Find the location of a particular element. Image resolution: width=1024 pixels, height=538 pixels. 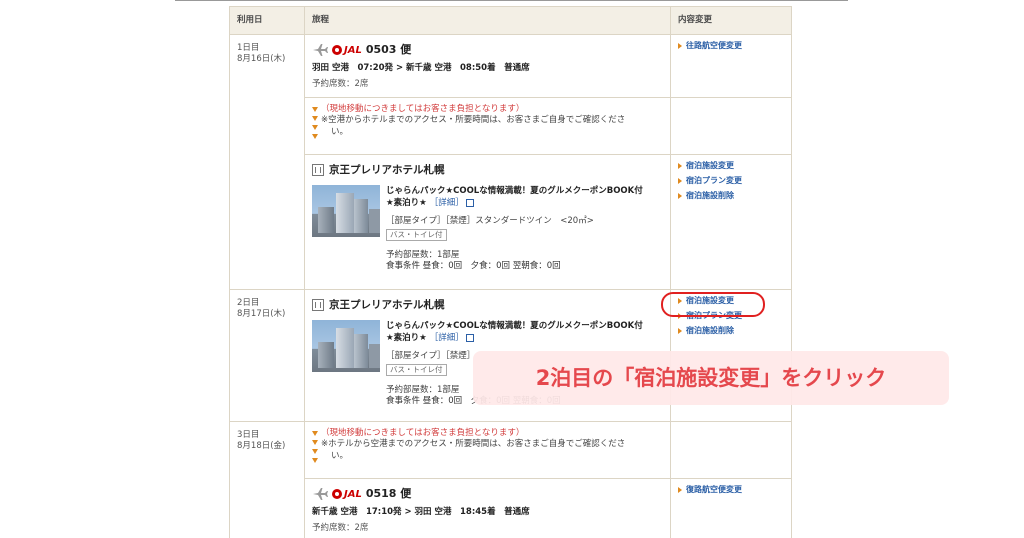

highlight-ring is located at coordinates (713, 304).